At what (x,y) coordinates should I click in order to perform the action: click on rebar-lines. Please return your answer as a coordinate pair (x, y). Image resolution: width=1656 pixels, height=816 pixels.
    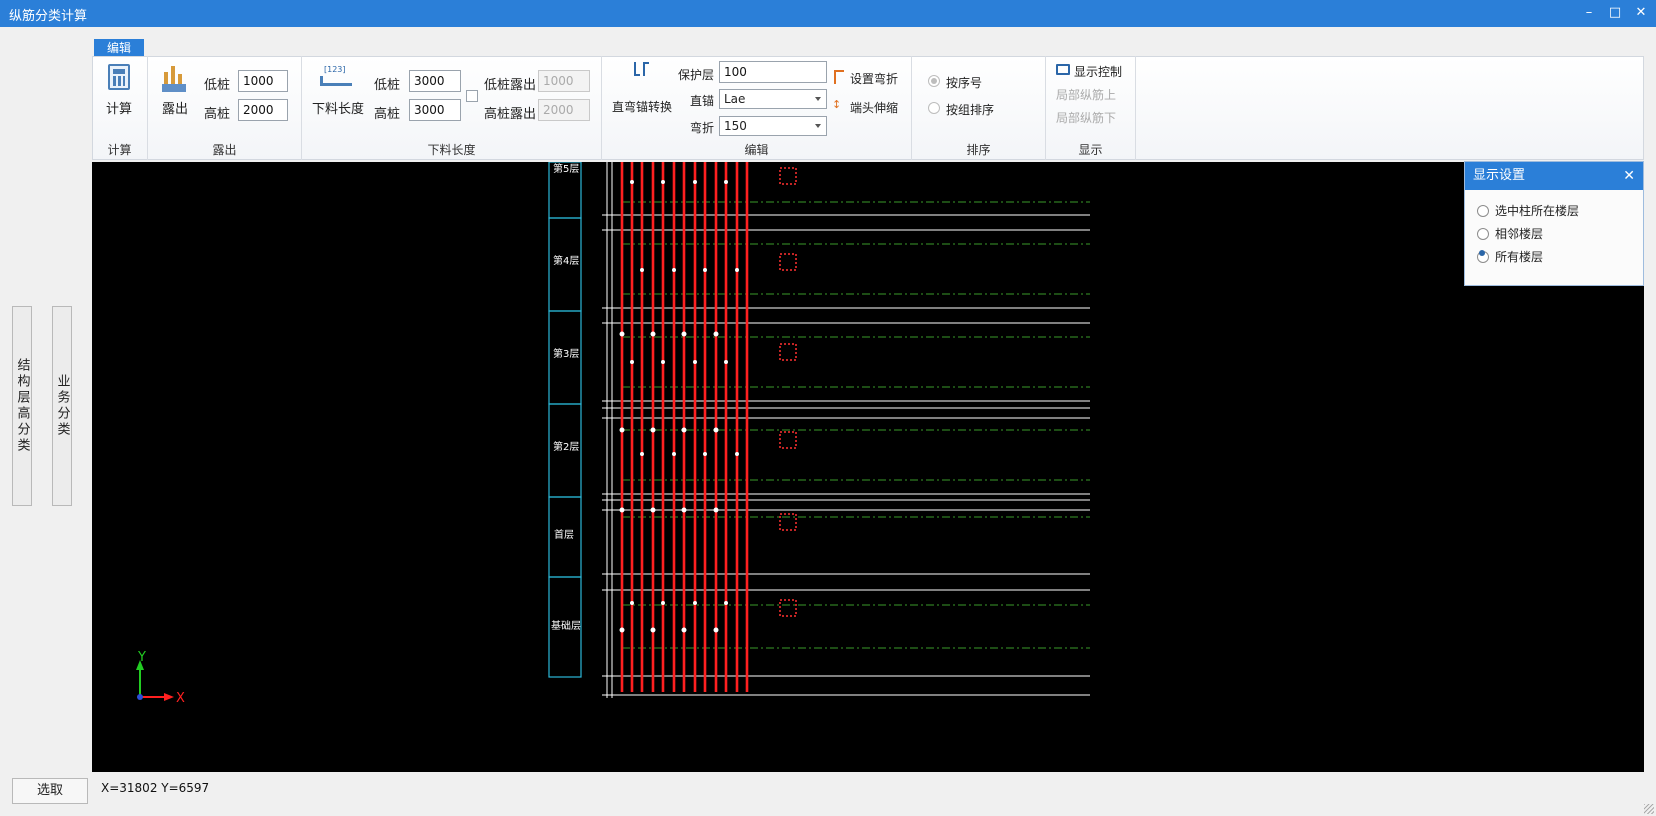
    Looking at the image, I should click on (684, 427).